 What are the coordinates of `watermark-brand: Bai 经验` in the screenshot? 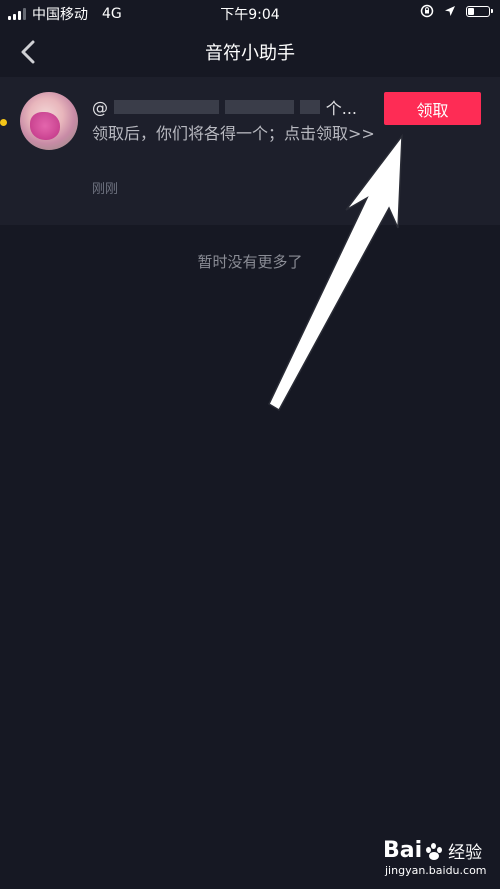 It's located at (433, 850).